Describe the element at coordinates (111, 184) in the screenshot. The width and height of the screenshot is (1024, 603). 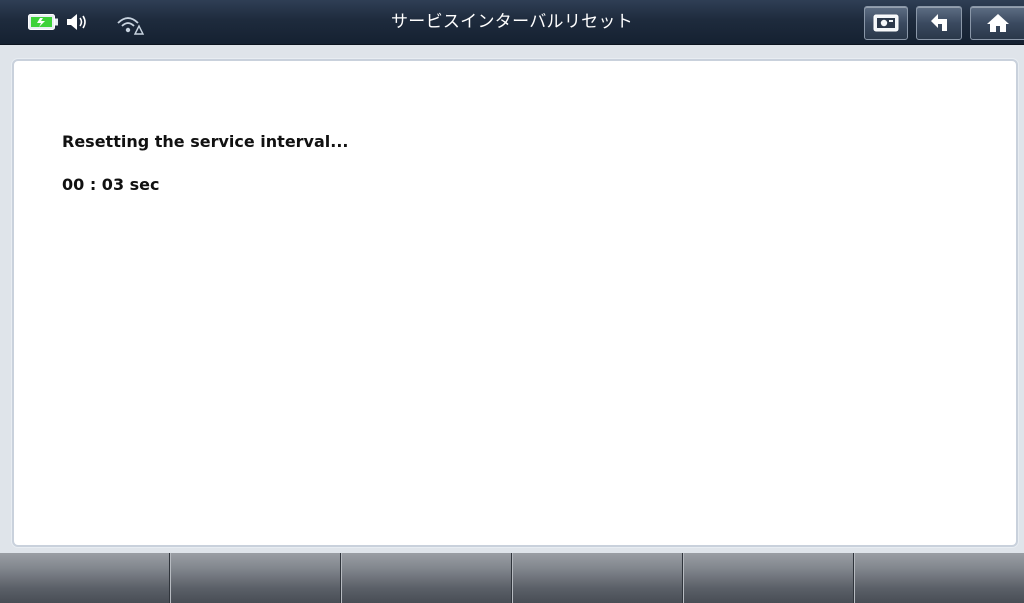
I see `elapsed-timer: 00 : 03 sec` at that location.